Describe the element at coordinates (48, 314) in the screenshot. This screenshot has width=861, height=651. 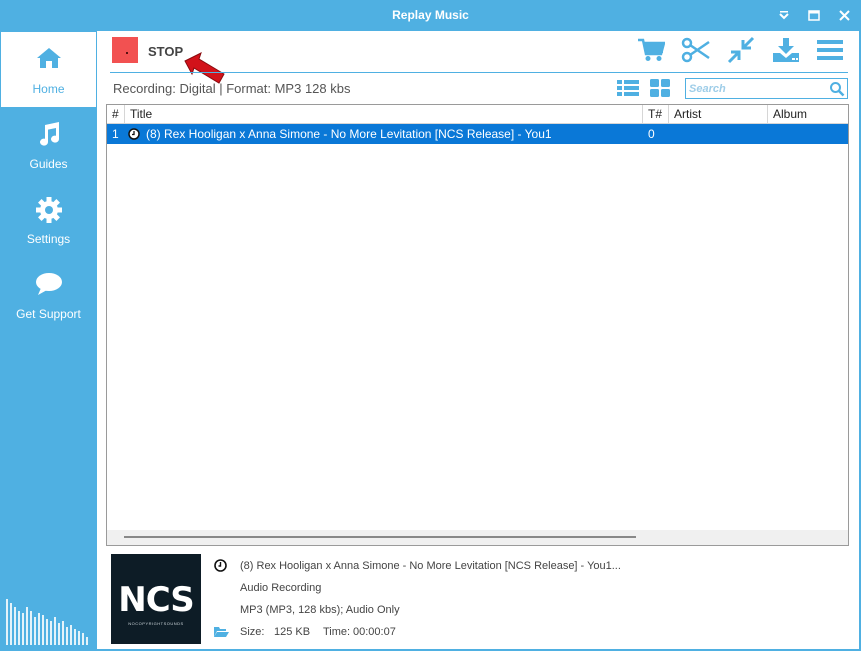
I see `sidebar-item-label: Get Support` at that location.